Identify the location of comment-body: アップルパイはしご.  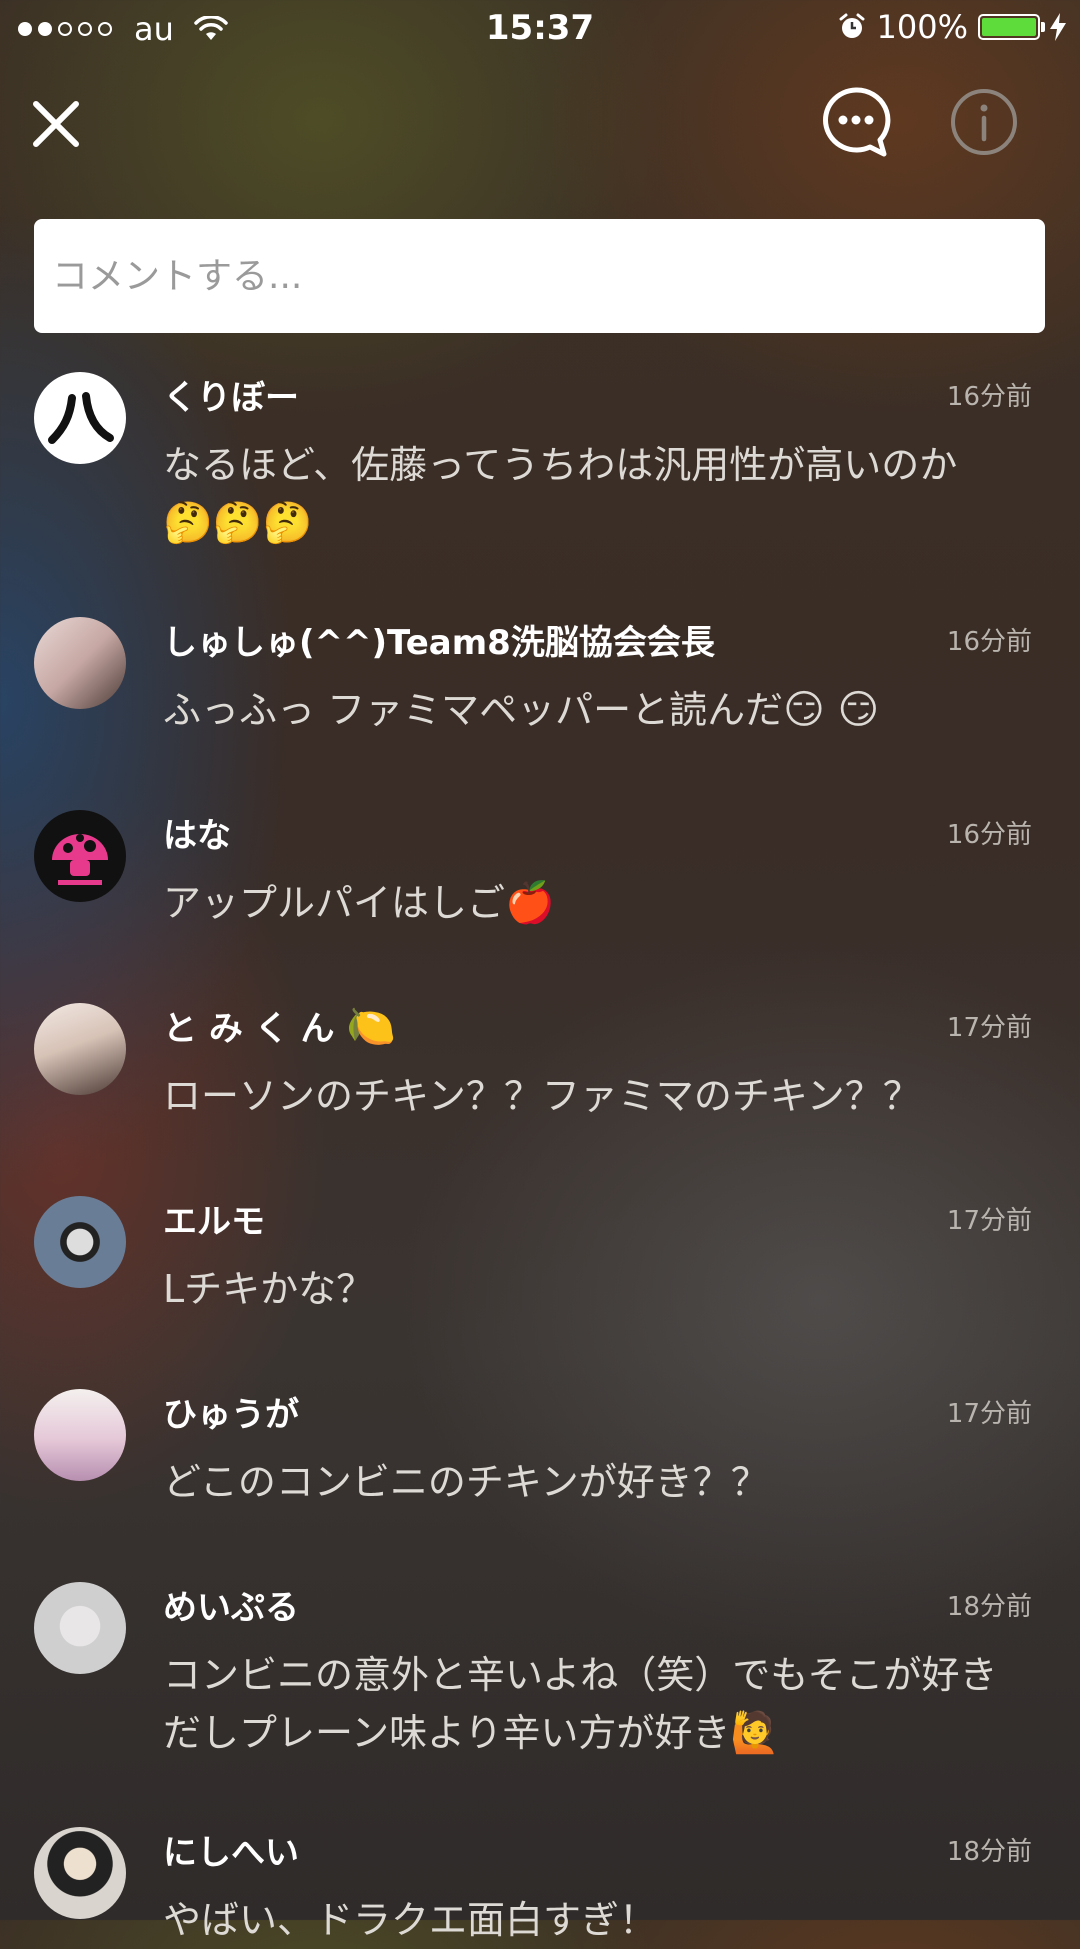
(334, 903).